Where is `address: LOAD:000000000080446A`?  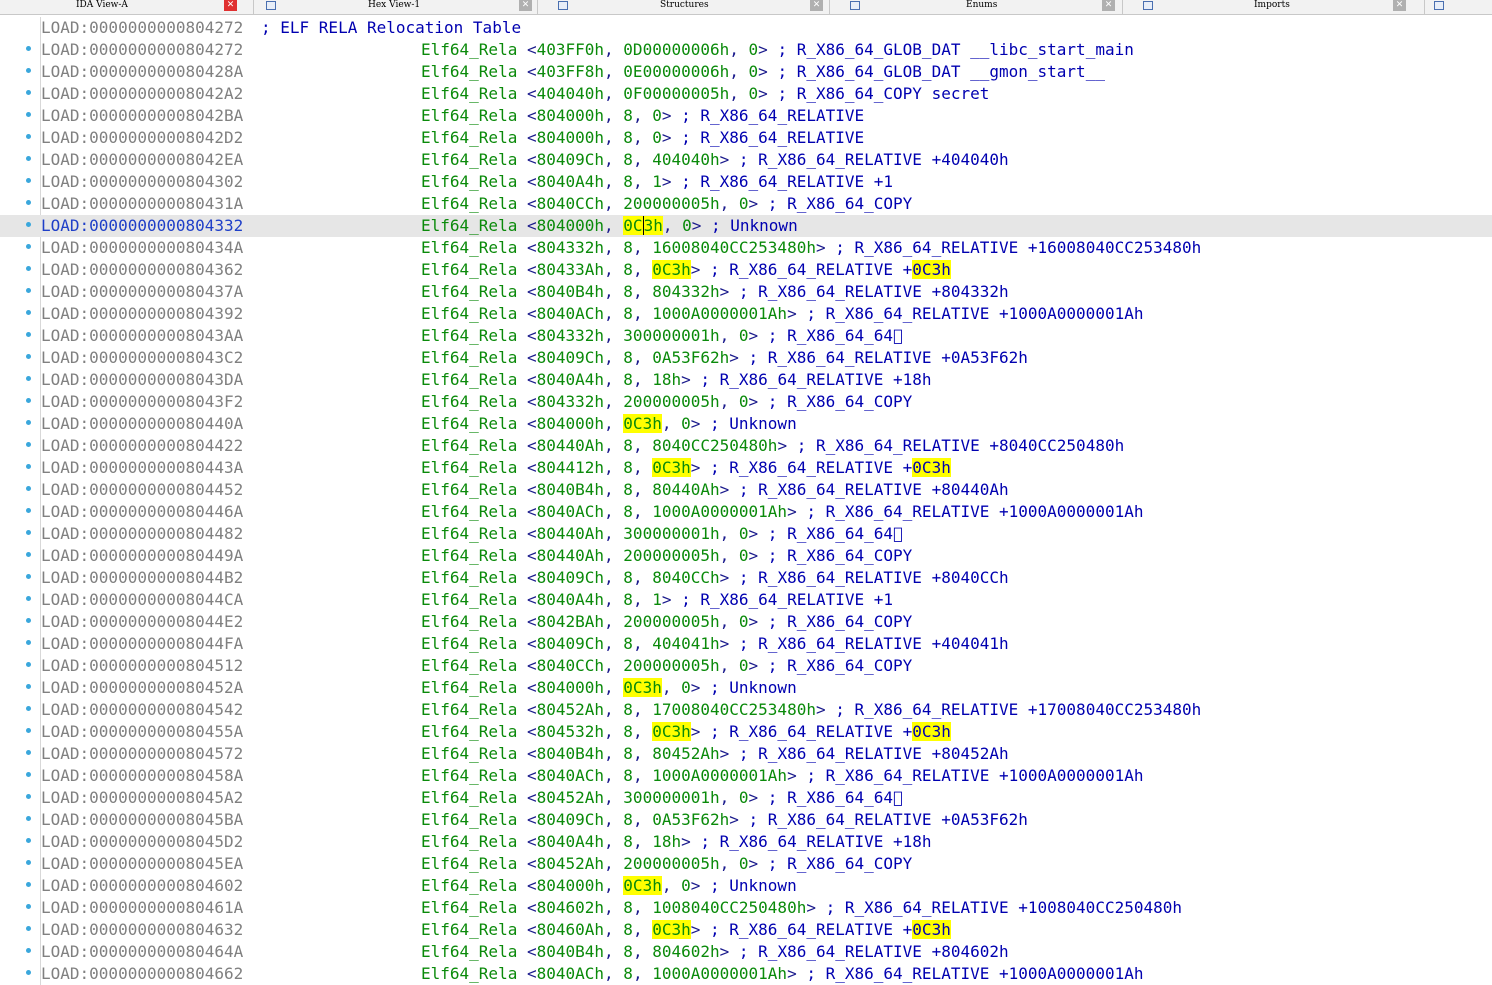 address: LOAD:000000000080446A is located at coordinates (142, 512).